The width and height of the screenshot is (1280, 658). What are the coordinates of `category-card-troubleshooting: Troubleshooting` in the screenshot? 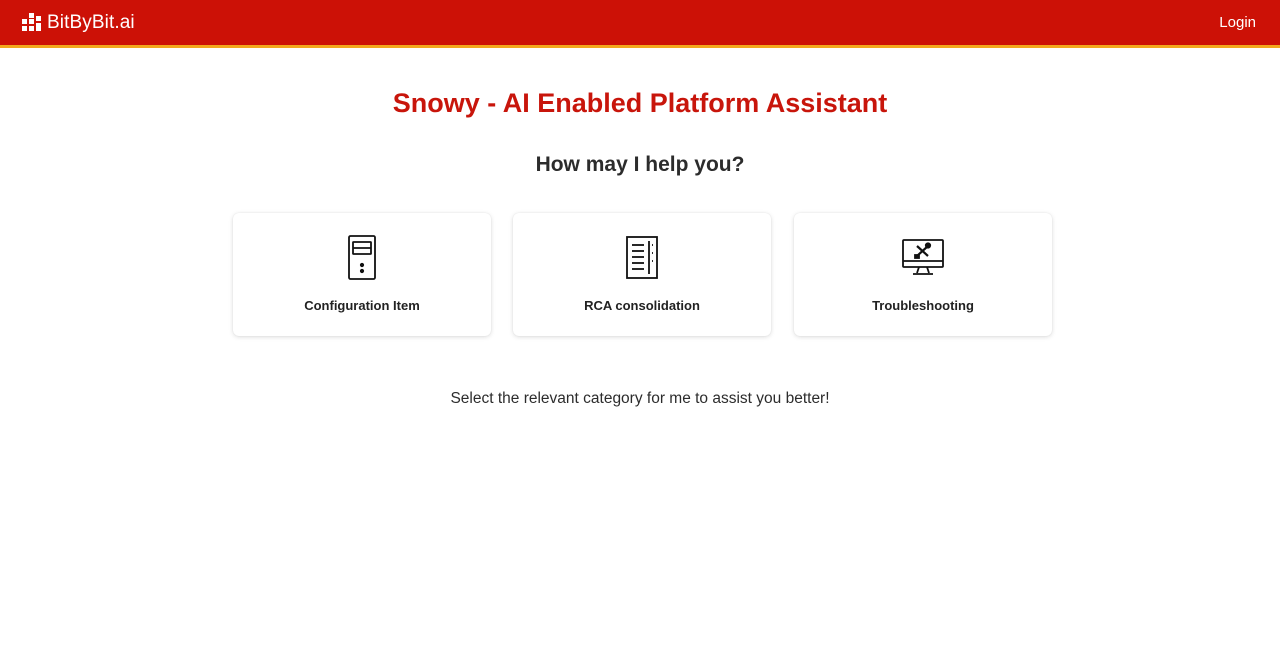 It's located at (923, 274).